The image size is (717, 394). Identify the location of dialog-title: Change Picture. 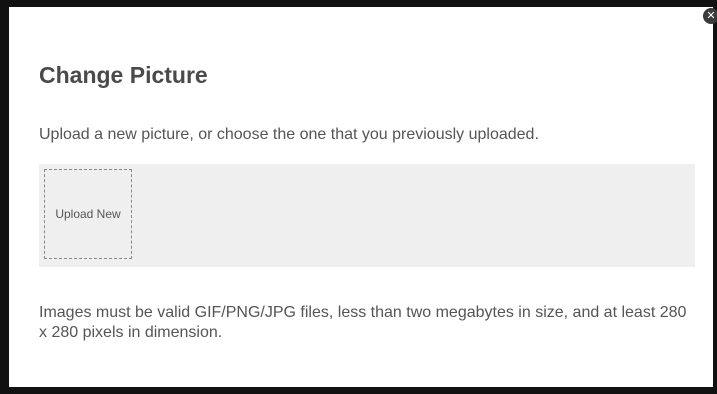
(123, 75).